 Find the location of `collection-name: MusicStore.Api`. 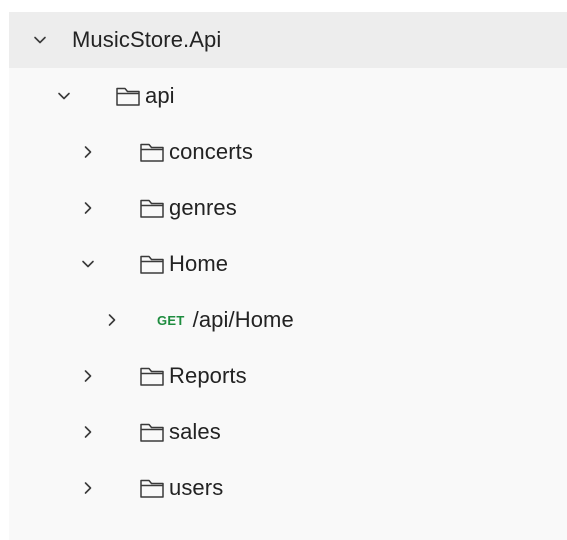

collection-name: MusicStore.Api is located at coordinates (147, 39).